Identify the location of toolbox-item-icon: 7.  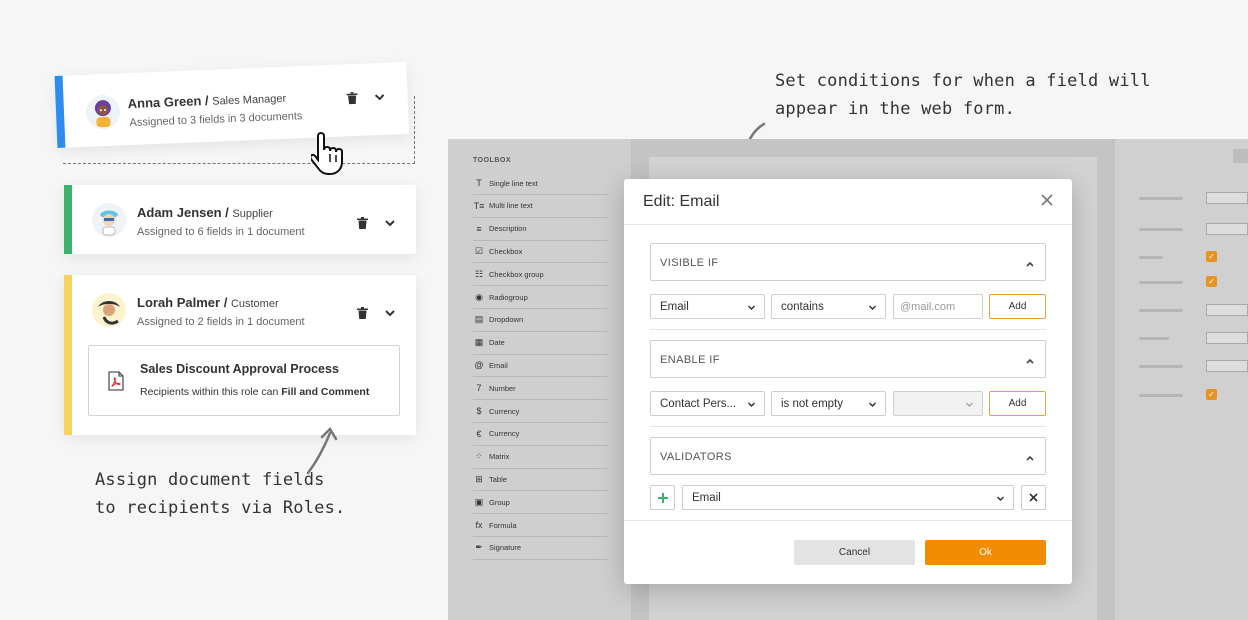
(479, 388).